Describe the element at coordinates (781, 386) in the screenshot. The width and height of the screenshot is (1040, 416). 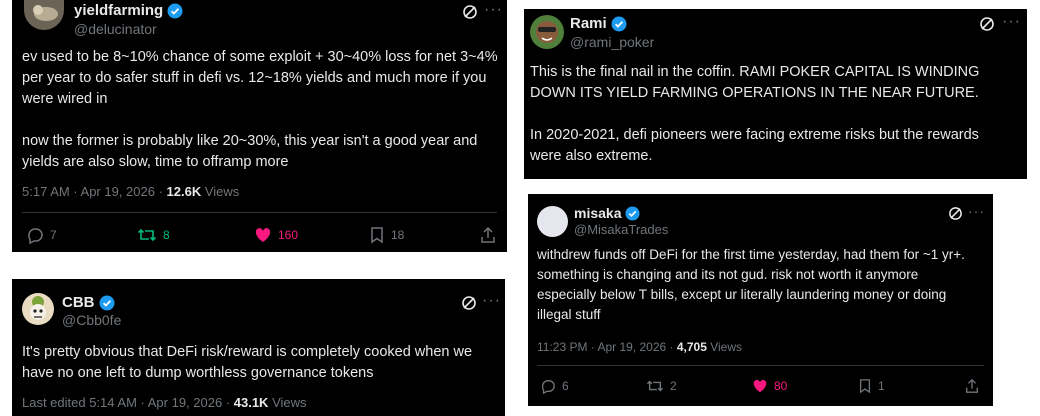
I see `like-count: 80` at that location.